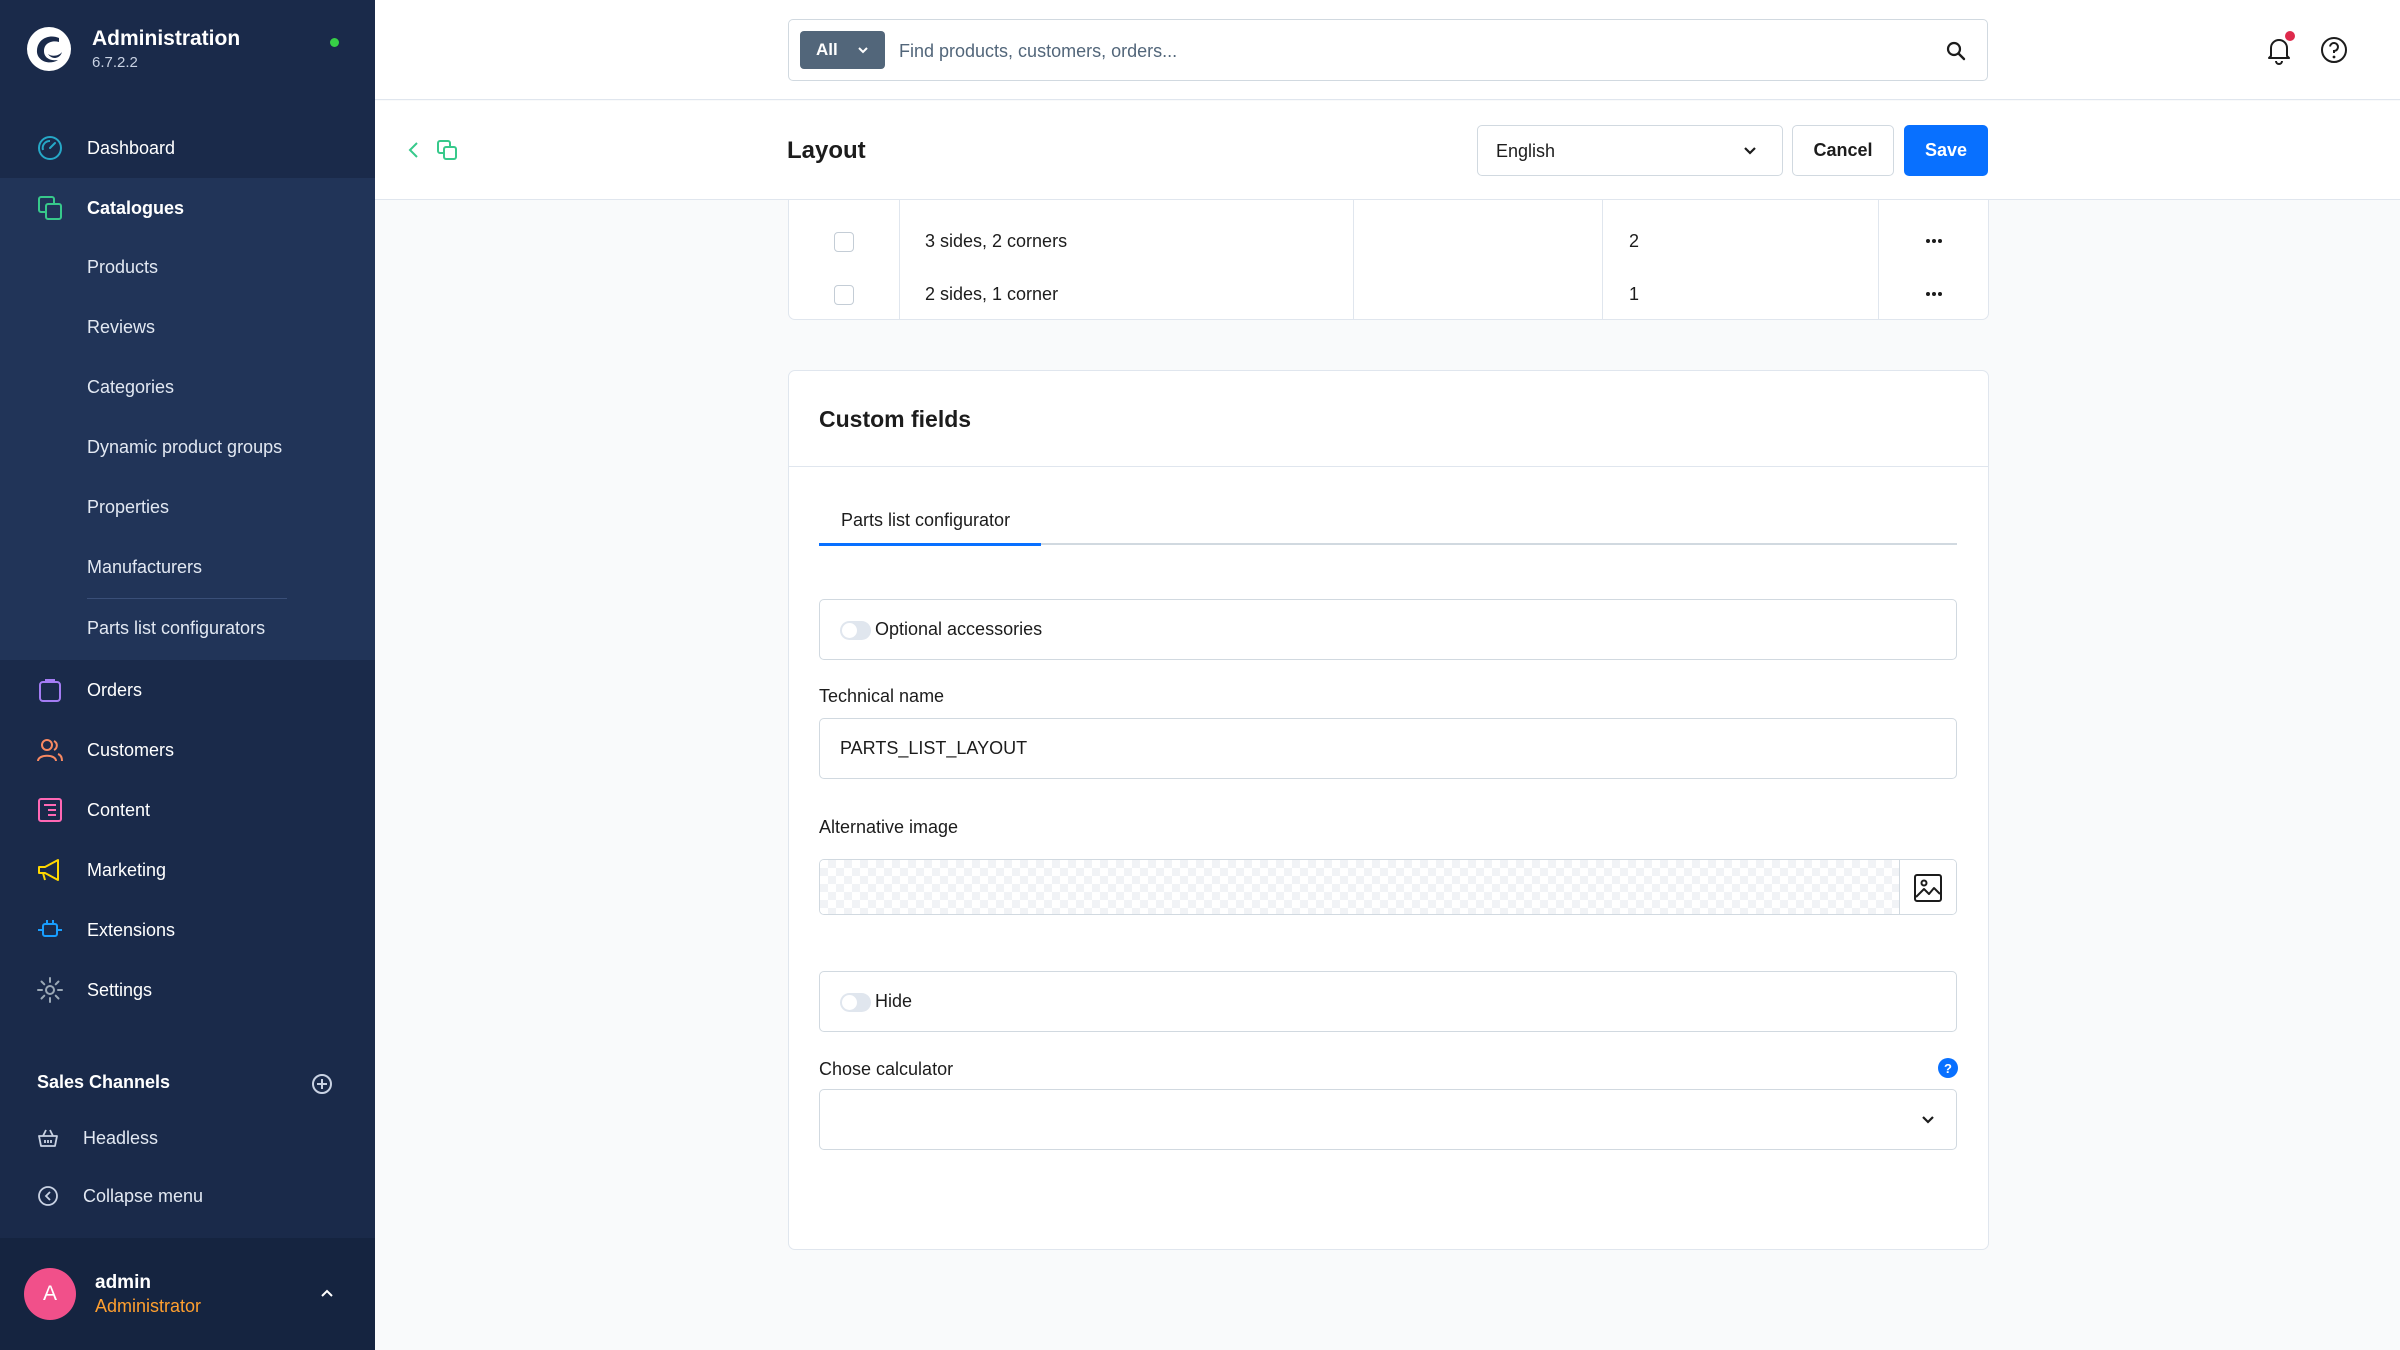 The width and height of the screenshot is (2400, 1350). I want to click on sales-channel-headless: Headless, so click(187, 1139).